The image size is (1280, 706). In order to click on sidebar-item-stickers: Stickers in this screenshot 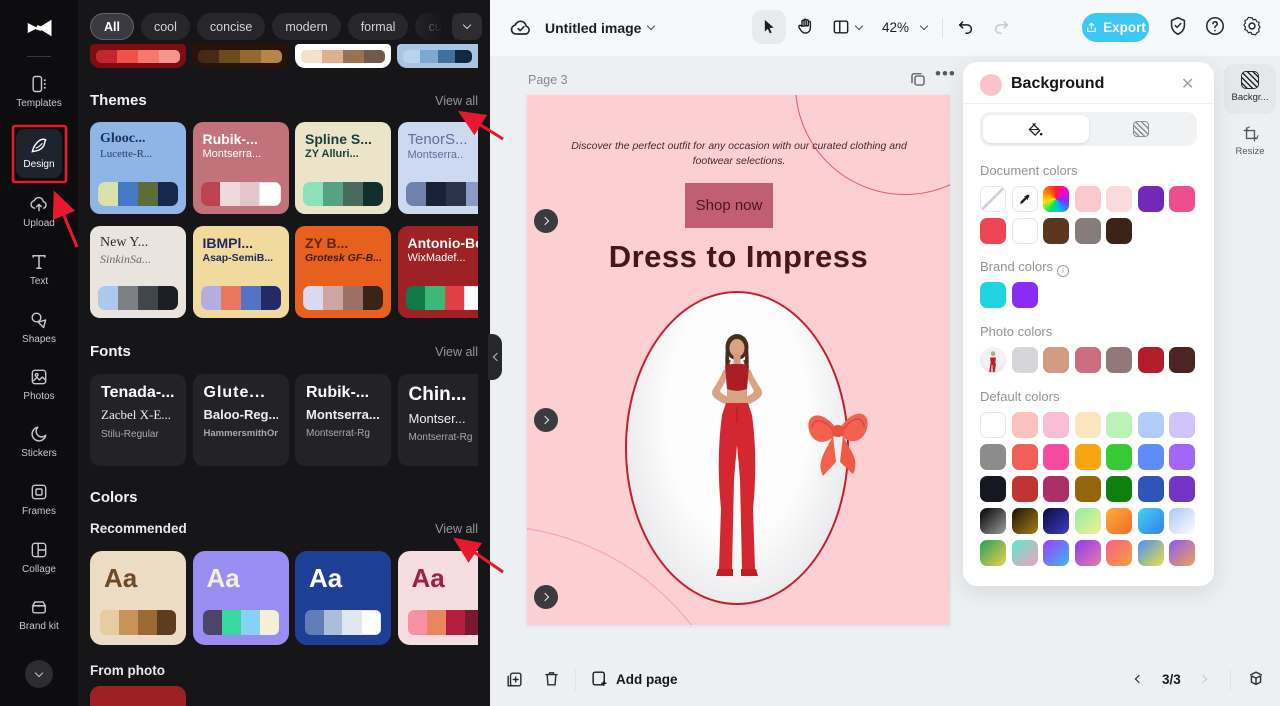, I will do `click(39, 442)`.